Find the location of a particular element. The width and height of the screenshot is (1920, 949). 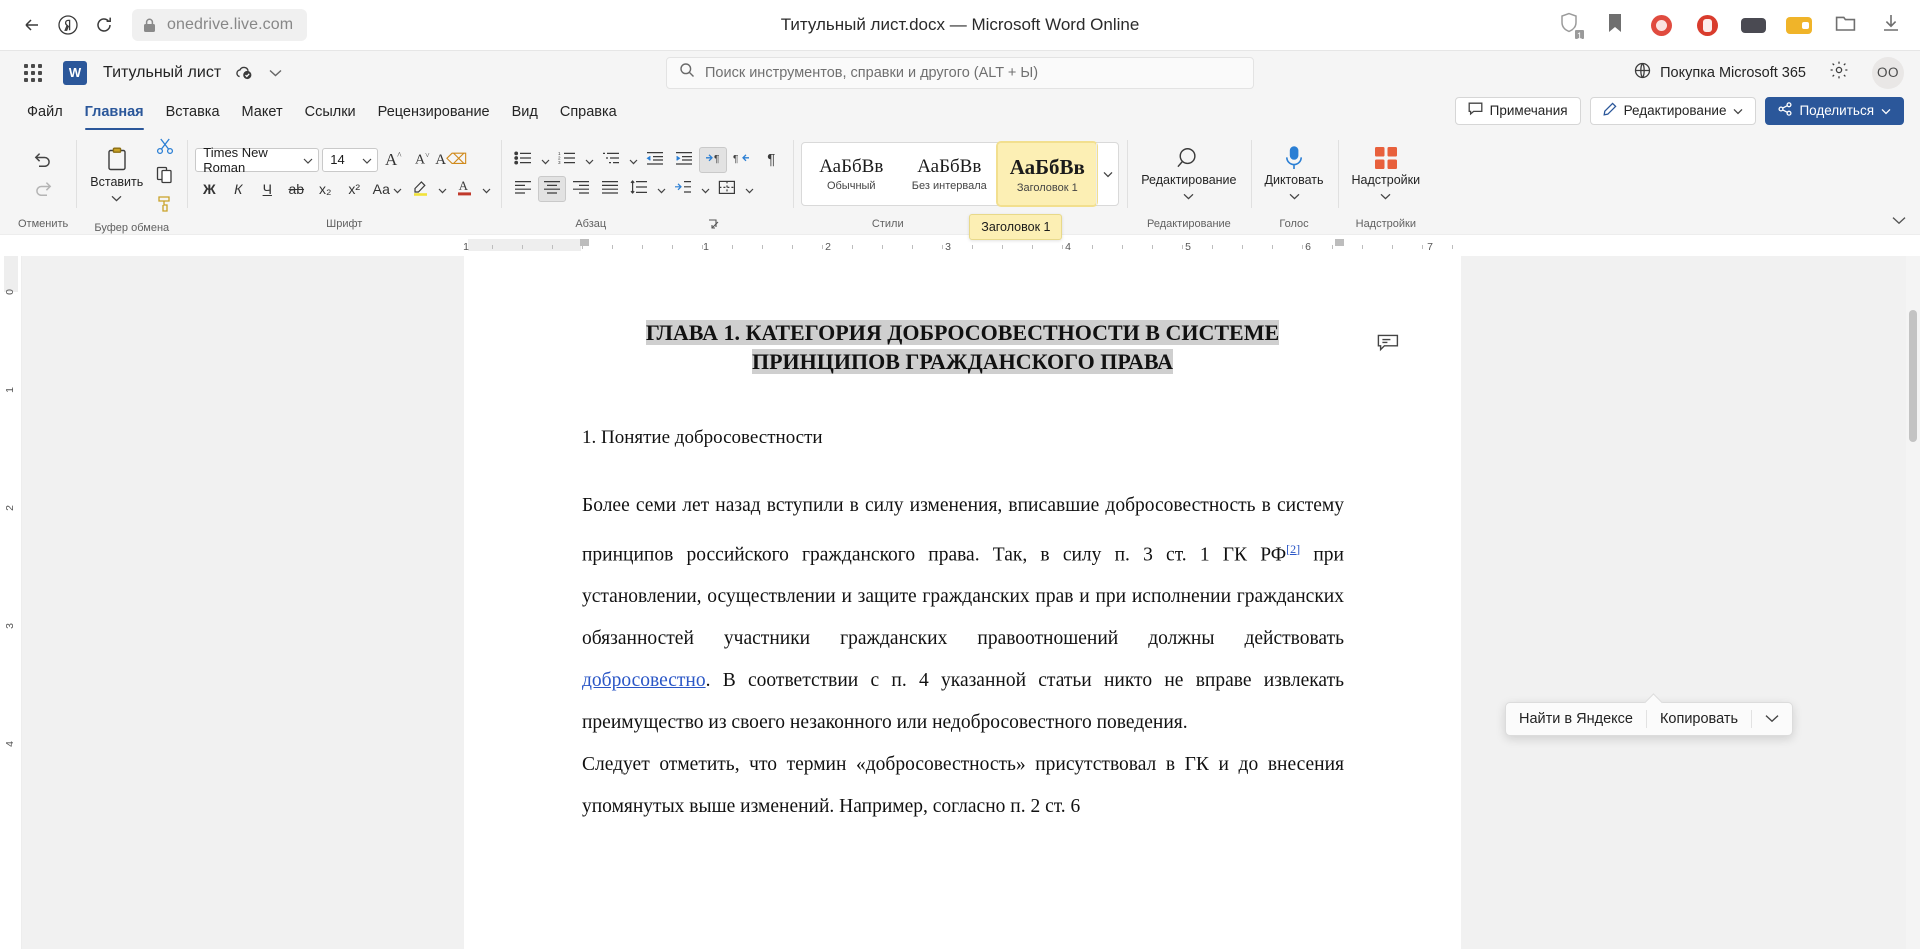

change-case-button: Аа is located at coordinates (387, 189).